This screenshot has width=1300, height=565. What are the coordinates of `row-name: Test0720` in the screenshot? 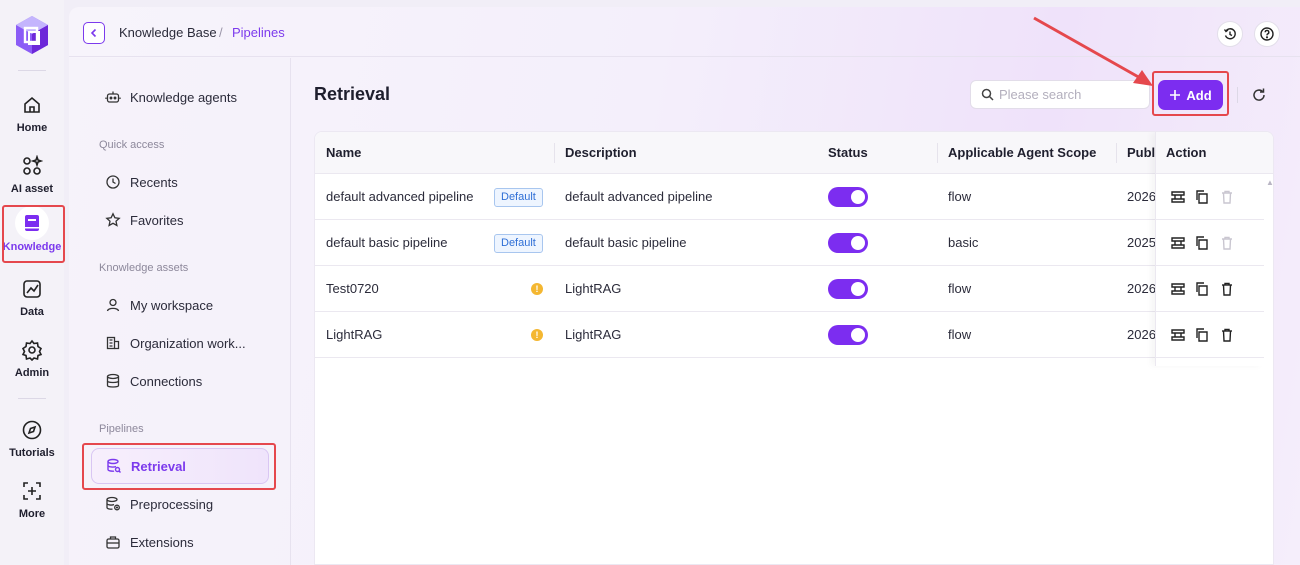 It's located at (352, 288).